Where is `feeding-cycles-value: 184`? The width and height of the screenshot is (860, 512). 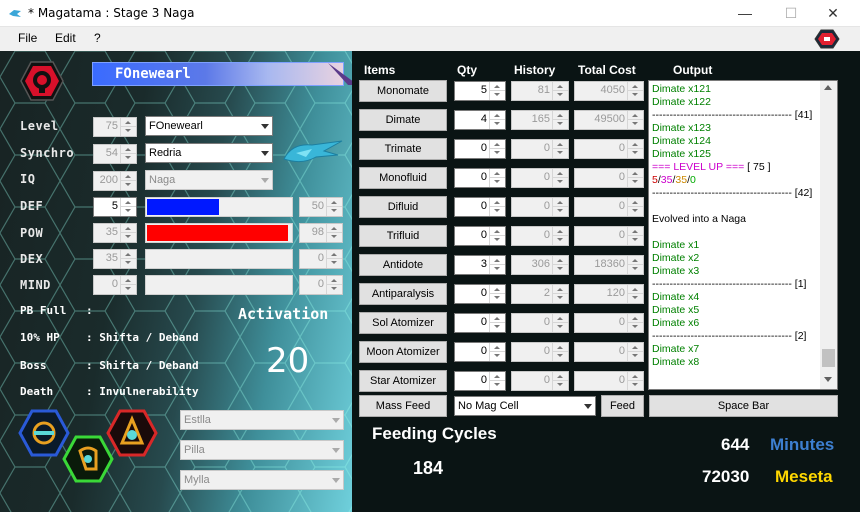 feeding-cycles-value: 184 is located at coordinates (428, 468).